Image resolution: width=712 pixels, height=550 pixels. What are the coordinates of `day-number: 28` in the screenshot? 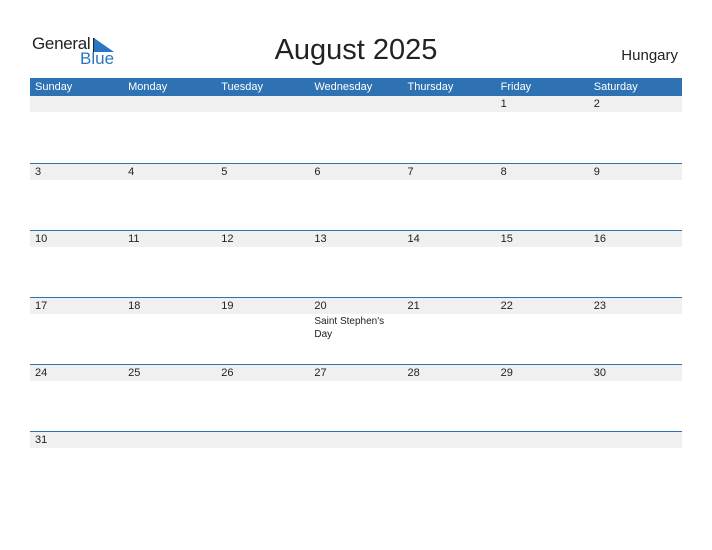 It's located at (413, 373).